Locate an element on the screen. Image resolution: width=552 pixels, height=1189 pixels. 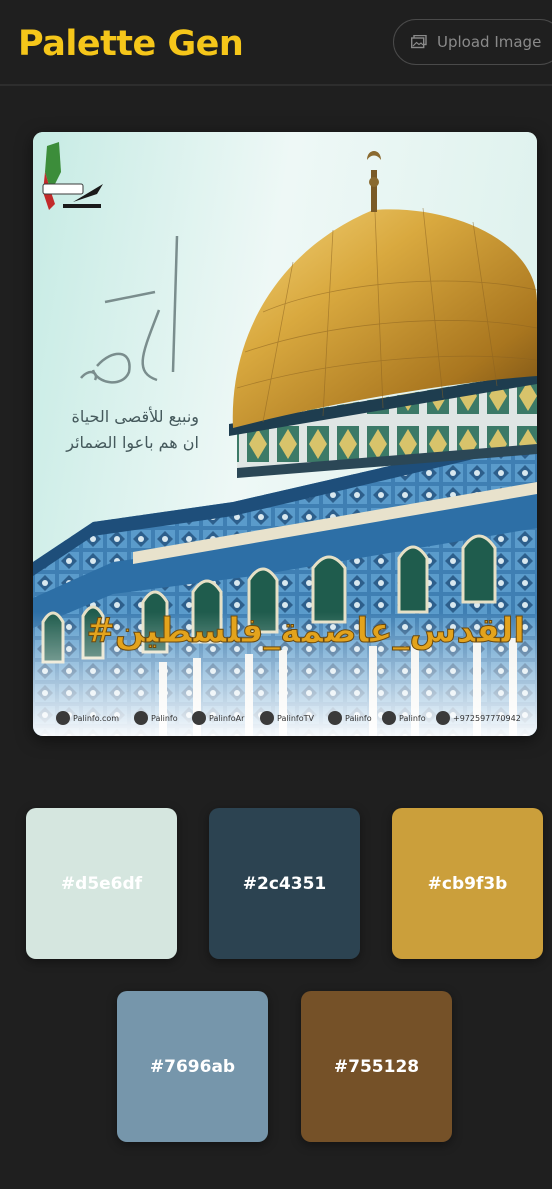
footer-item-4: PalinfoTV is located at coordinates (295, 718).